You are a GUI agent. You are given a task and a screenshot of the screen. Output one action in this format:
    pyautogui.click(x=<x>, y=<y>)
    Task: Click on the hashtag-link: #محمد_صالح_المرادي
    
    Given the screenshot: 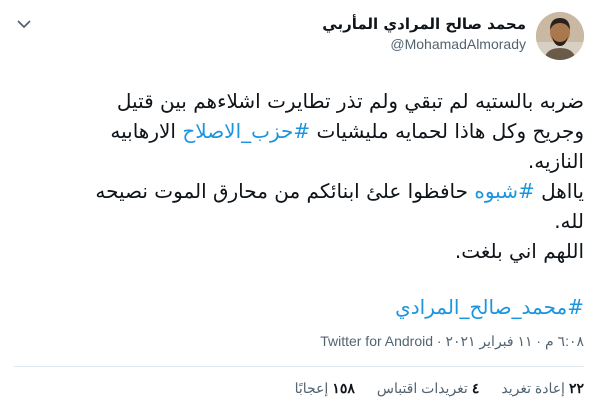 What is the action you would take?
    pyautogui.click(x=489, y=307)
    